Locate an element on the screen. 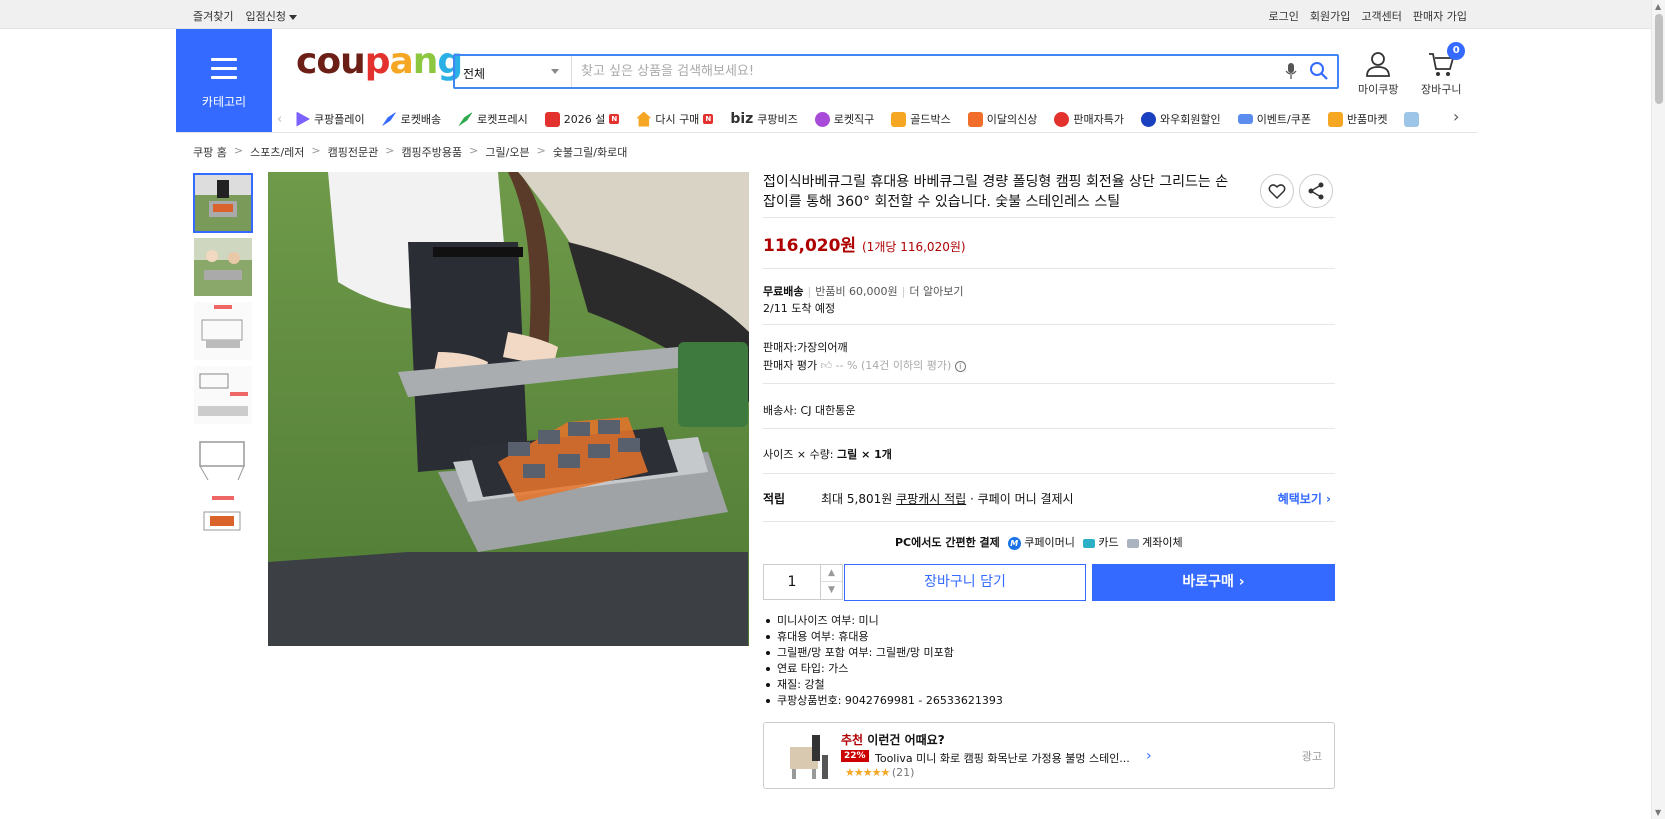  share-button is located at coordinates (1316, 191).